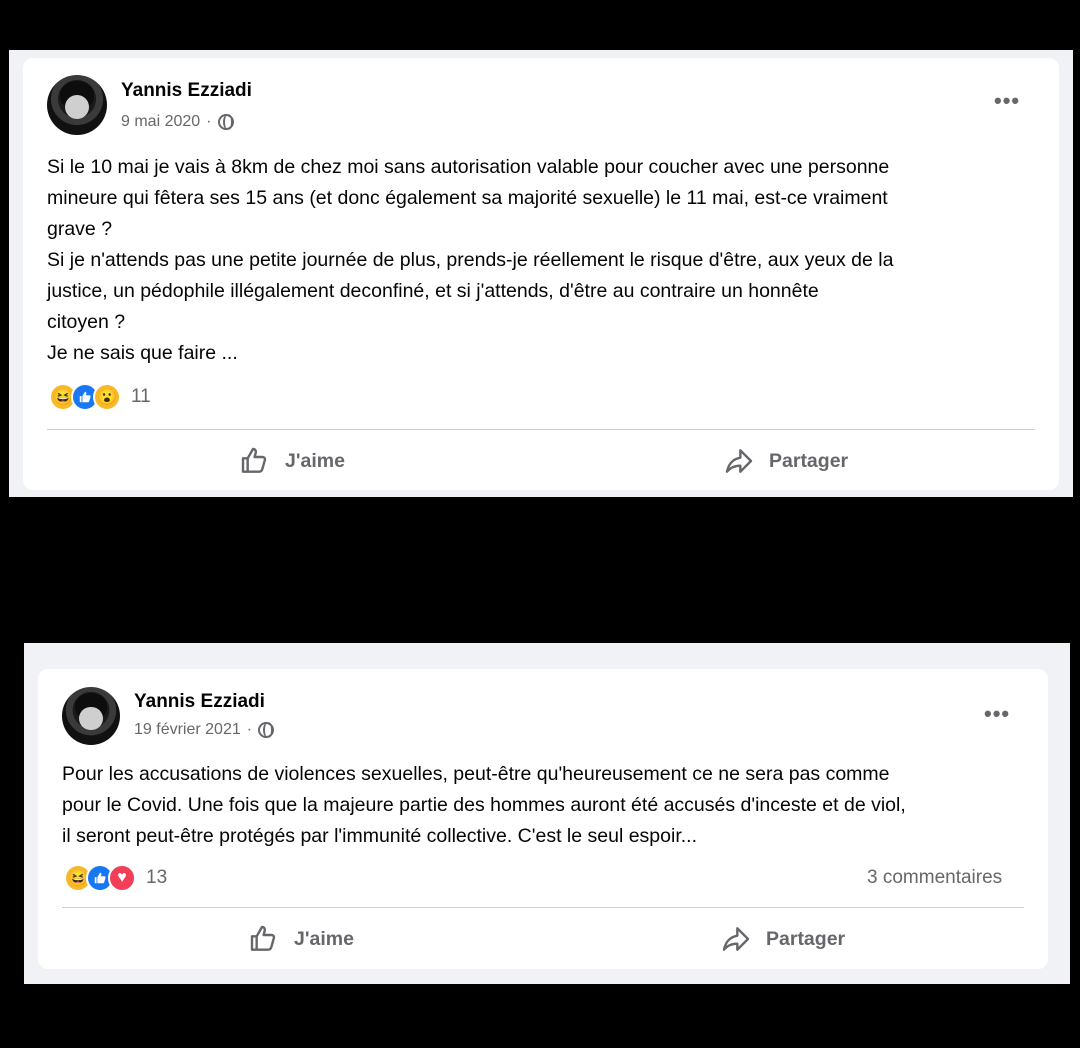 The image size is (1080, 1048). Describe the element at coordinates (934, 878) in the screenshot. I see `comments-count: 3 commentaires` at that location.